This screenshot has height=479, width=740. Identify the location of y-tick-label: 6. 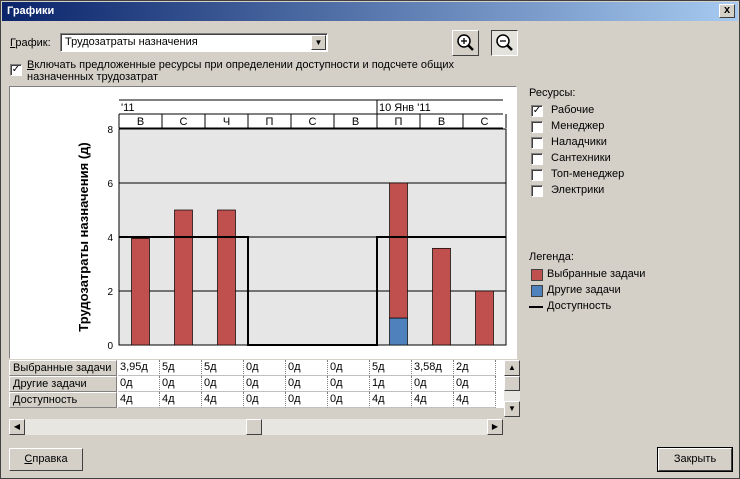
(110, 184).